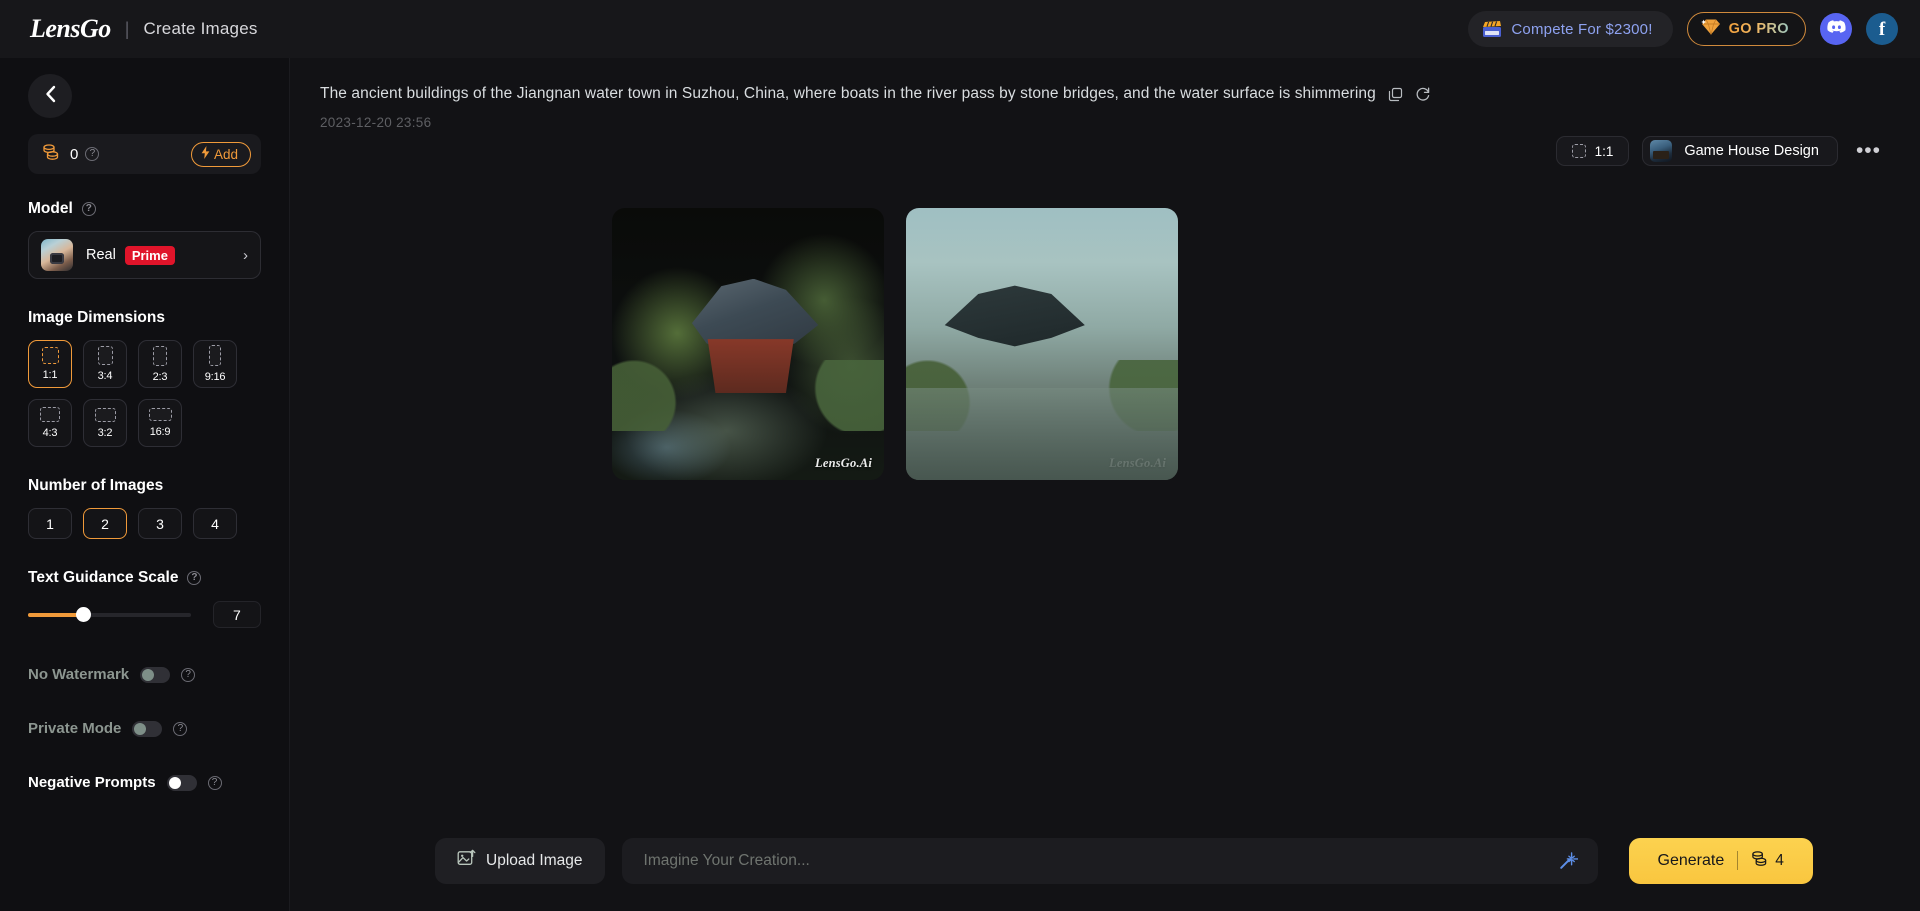 Image resolution: width=1920 pixels, height=911 pixels. I want to click on generate-button: Generate 4, so click(1720, 860).